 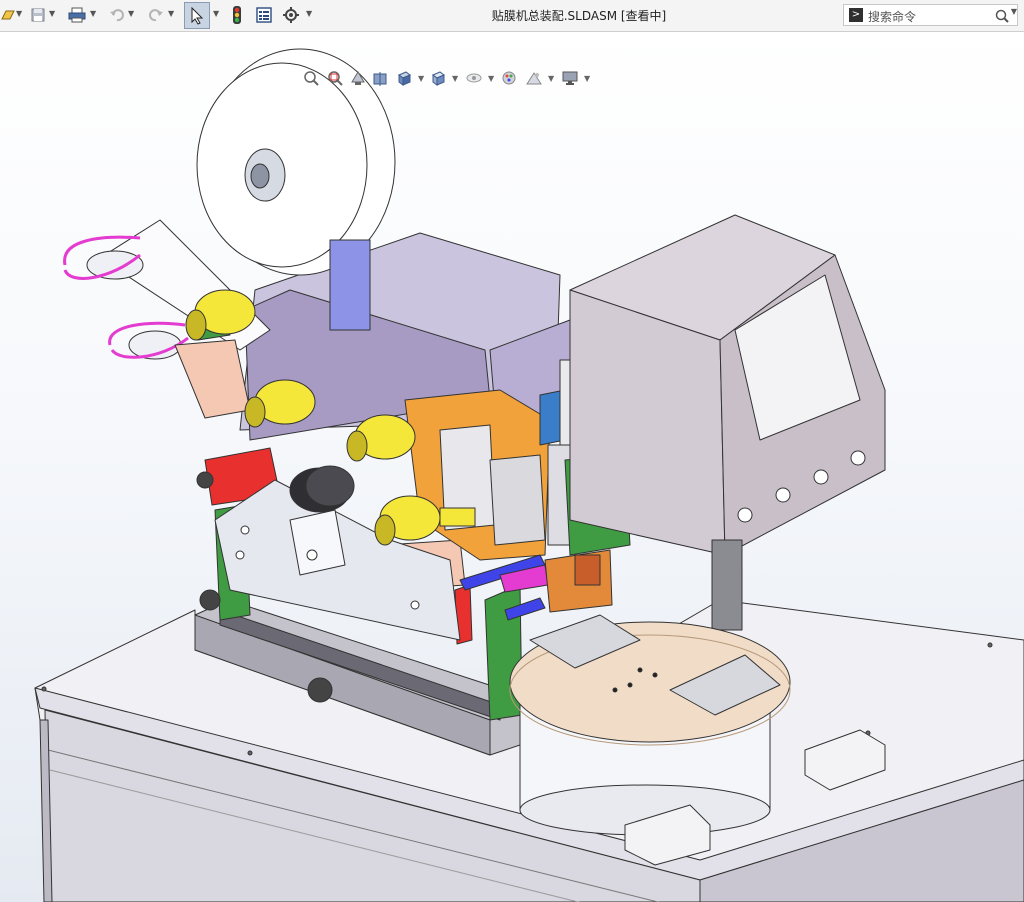 What do you see at coordinates (474, 78) in the screenshot?
I see `hide-show-items-icon` at bounding box center [474, 78].